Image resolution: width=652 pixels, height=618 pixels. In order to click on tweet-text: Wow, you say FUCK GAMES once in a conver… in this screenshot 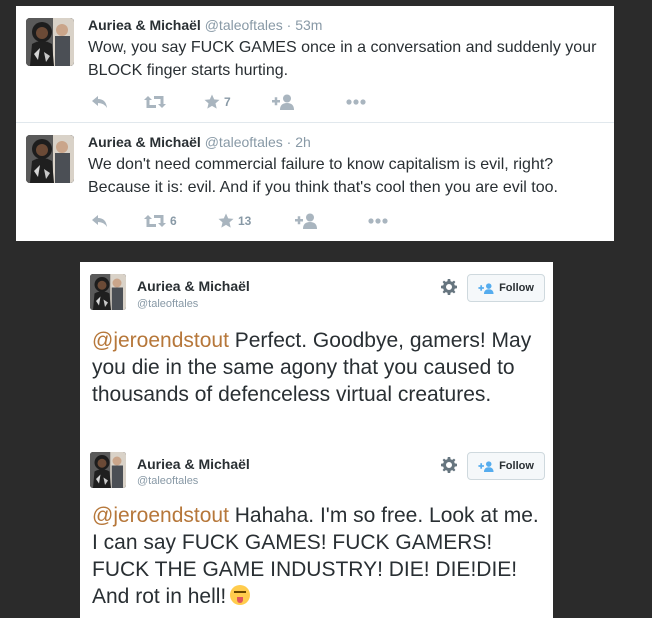, I will do `click(342, 59)`.